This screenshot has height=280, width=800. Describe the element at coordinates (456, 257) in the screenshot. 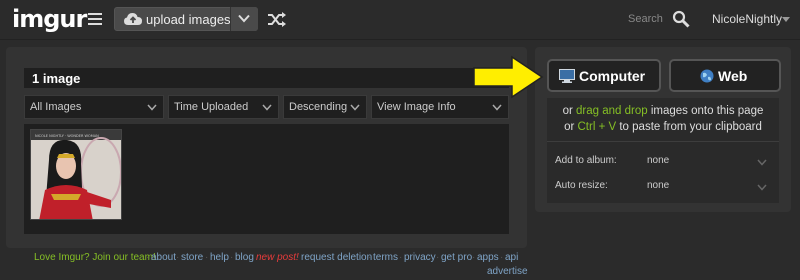

I see `footer-get-pro-link: get pro` at that location.